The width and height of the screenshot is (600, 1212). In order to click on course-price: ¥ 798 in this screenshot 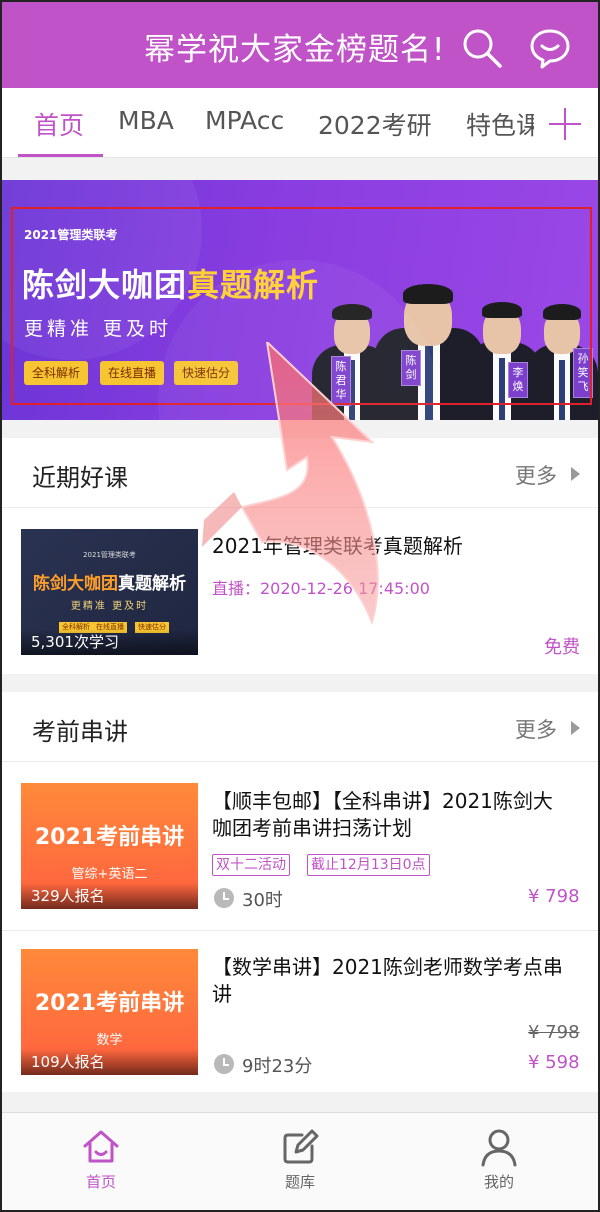, I will do `click(554, 896)`.